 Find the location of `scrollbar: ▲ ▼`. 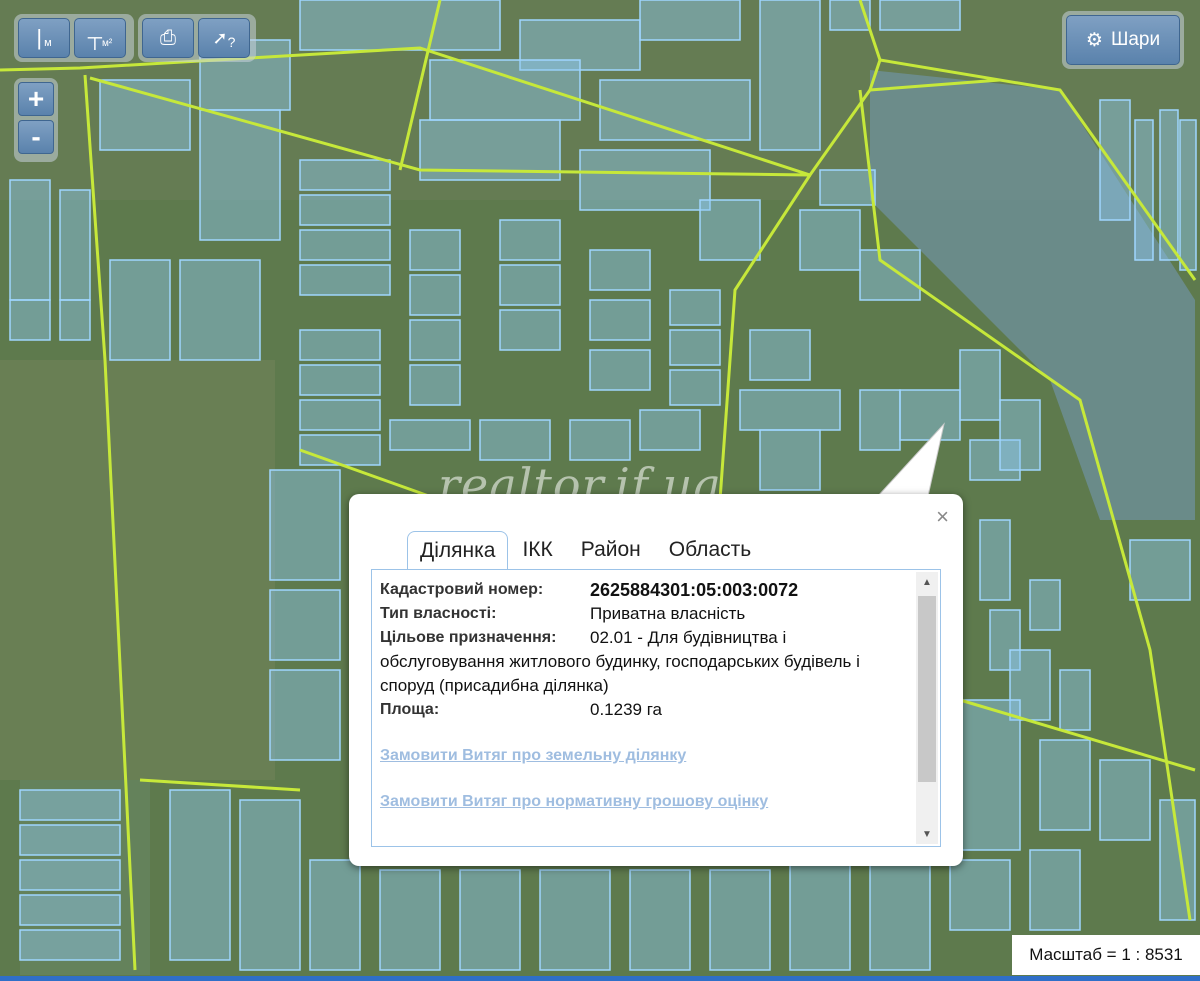

scrollbar: ▲ ▼ is located at coordinates (927, 708).